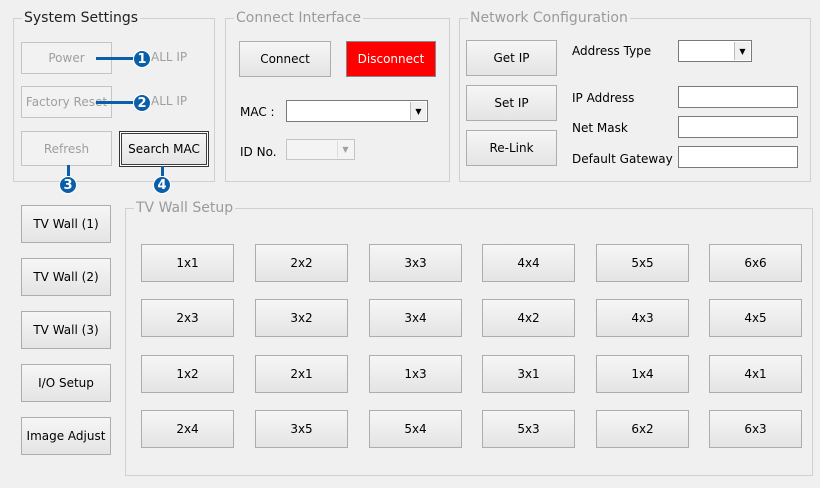 Image resolution: width=820 pixels, height=488 pixels. What do you see at coordinates (738, 127) in the screenshot?
I see `net-mask-field` at bounding box center [738, 127].